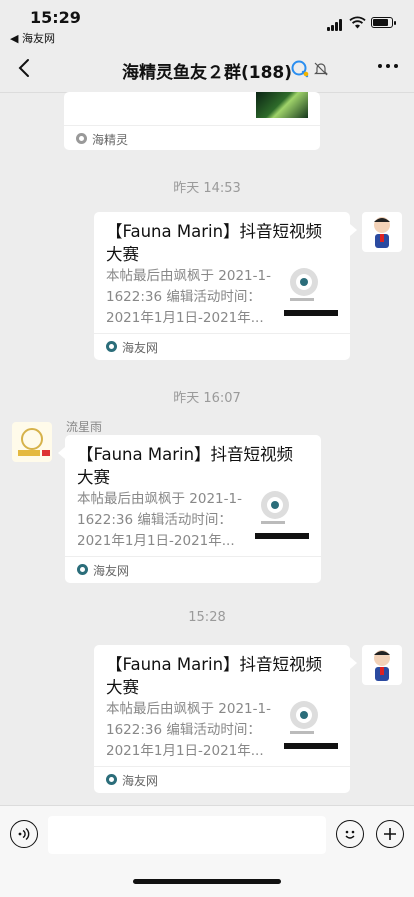  I want to click on timestamp: 昨天 14:53, so click(207, 188).